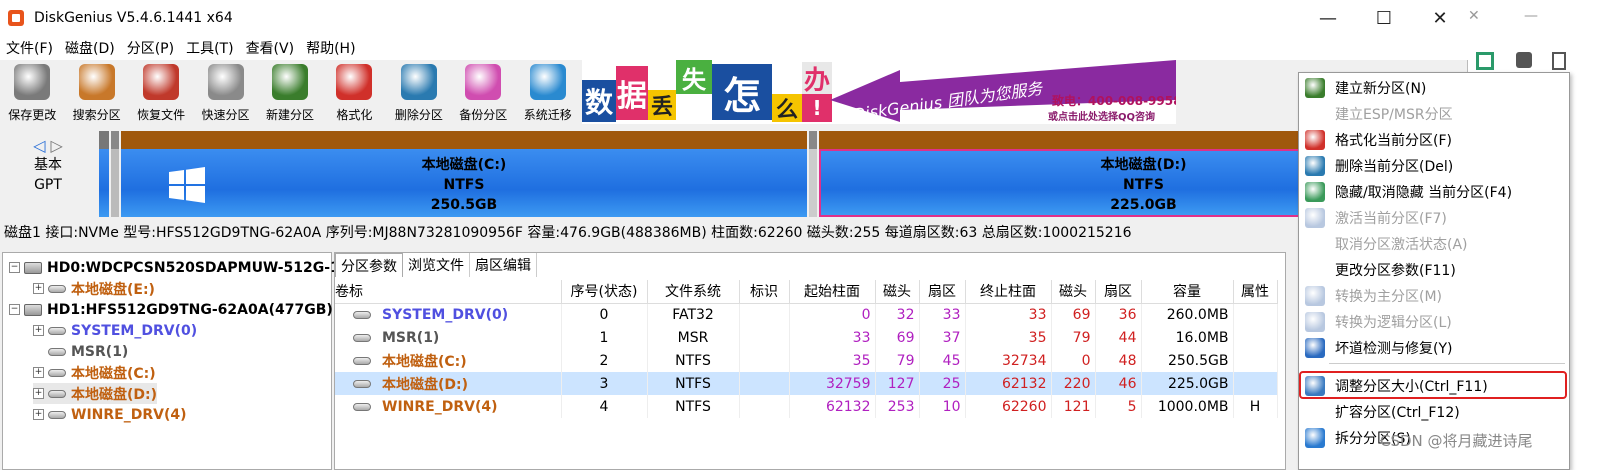 The width and height of the screenshot is (1618, 470). What do you see at coordinates (832, 292) in the screenshot?
I see `column-header: 起始柱面` at bounding box center [832, 292].